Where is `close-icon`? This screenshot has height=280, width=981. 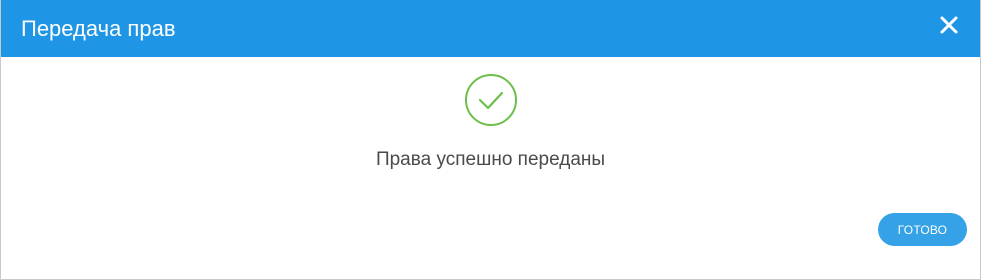
close-icon is located at coordinates (950, 26).